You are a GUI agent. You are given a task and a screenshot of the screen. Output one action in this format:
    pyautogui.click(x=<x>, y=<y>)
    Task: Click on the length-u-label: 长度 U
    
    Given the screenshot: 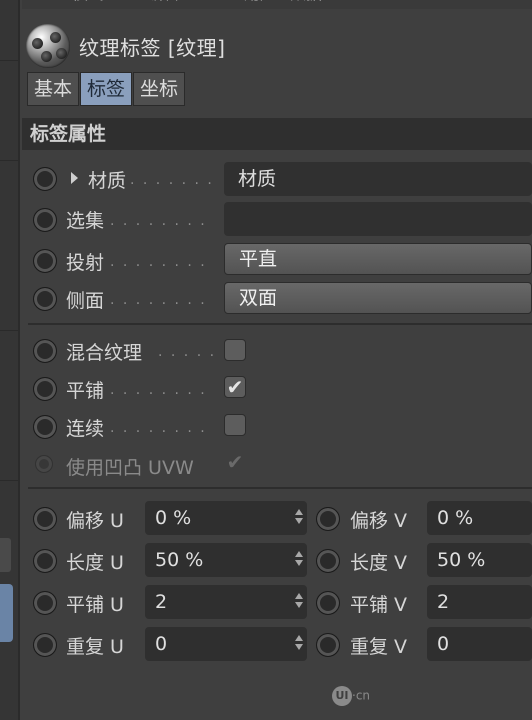 What is the action you would take?
    pyautogui.click(x=95, y=563)
    